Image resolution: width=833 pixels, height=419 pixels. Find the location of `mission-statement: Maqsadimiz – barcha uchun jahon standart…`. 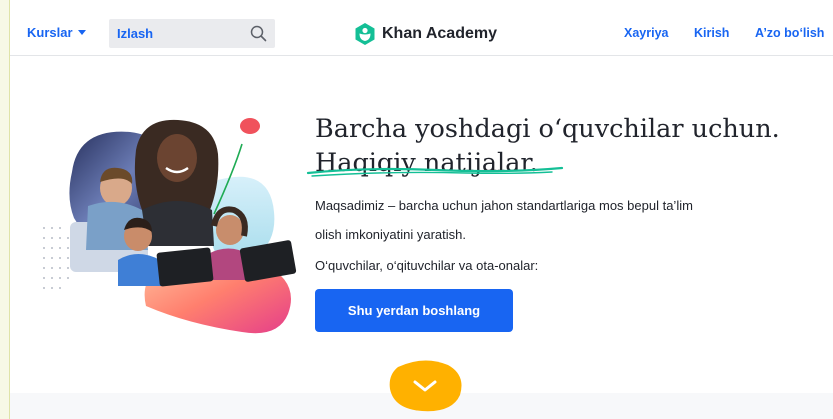

mission-statement: Maqsadimiz – barcha uchun jahon standart… is located at coordinates (550, 220).